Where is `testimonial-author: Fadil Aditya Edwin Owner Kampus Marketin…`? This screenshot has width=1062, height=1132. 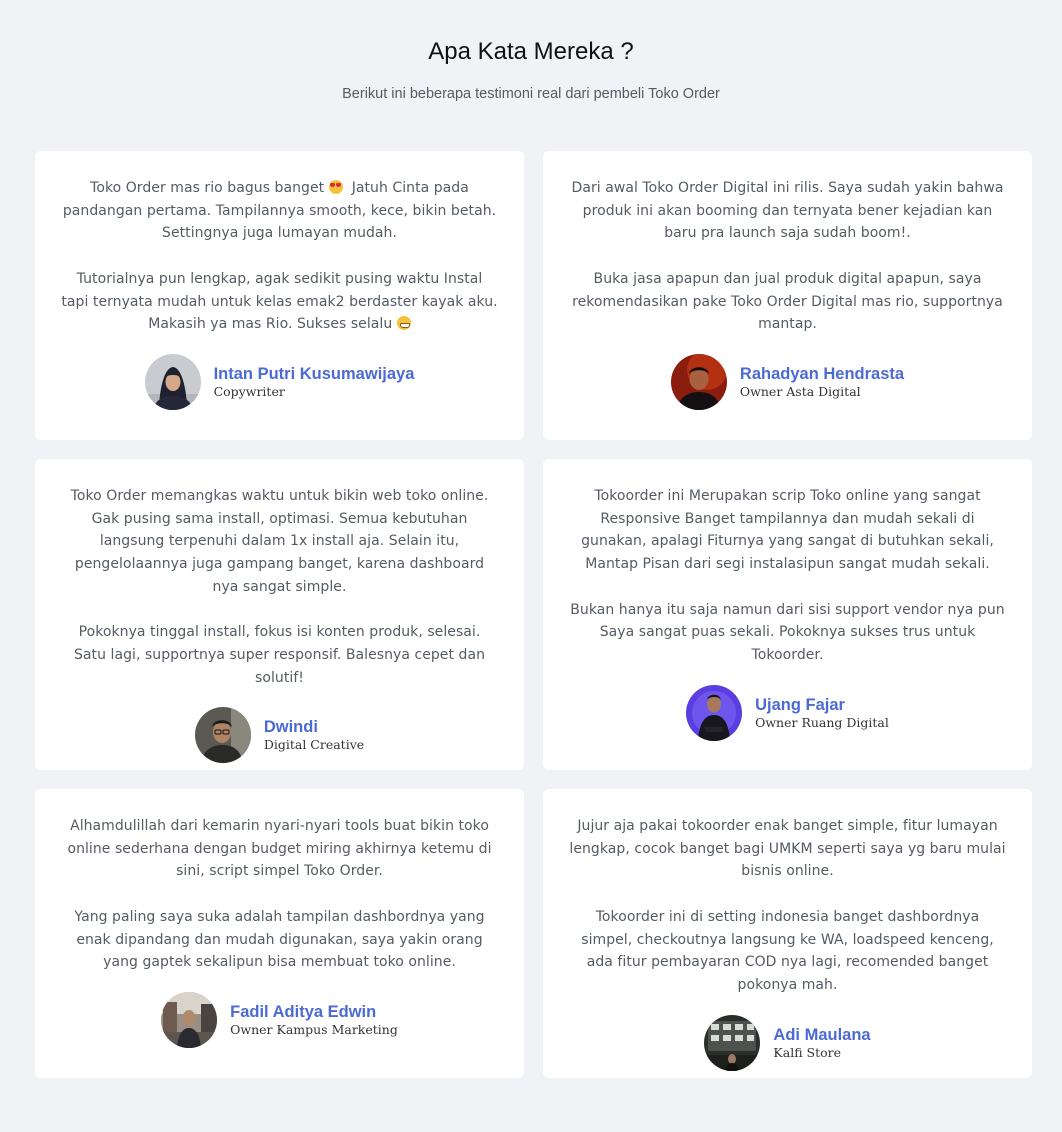
testimonial-author: Fadil Aditya Edwin Owner Kampus Marketin… is located at coordinates (279, 1019).